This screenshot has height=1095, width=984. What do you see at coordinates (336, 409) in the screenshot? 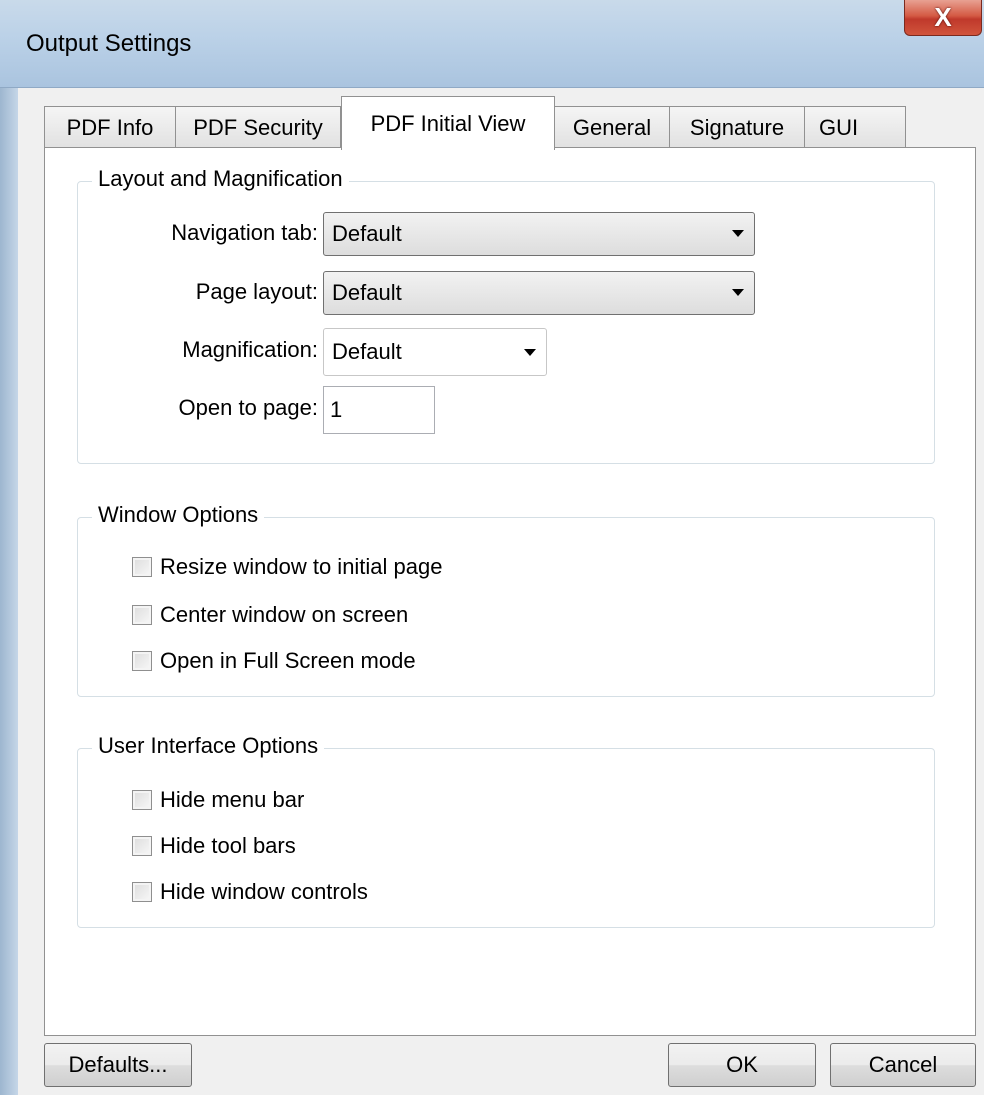
I see `open-to-page-value: 1` at bounding box center [336, 409].